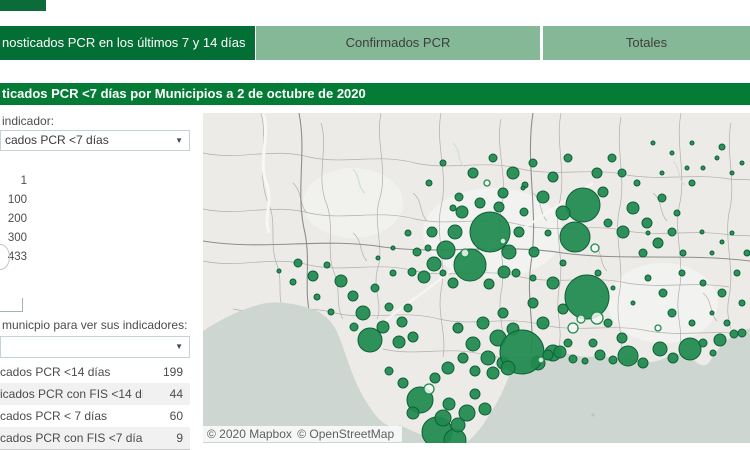 The width and height of the screenshot is (750, 450). What do you see at coordinates (95, 394) in the screenshot?
I see `table-row: icados PCR con FIS <14 días 44` at bounding box center [95, 394].